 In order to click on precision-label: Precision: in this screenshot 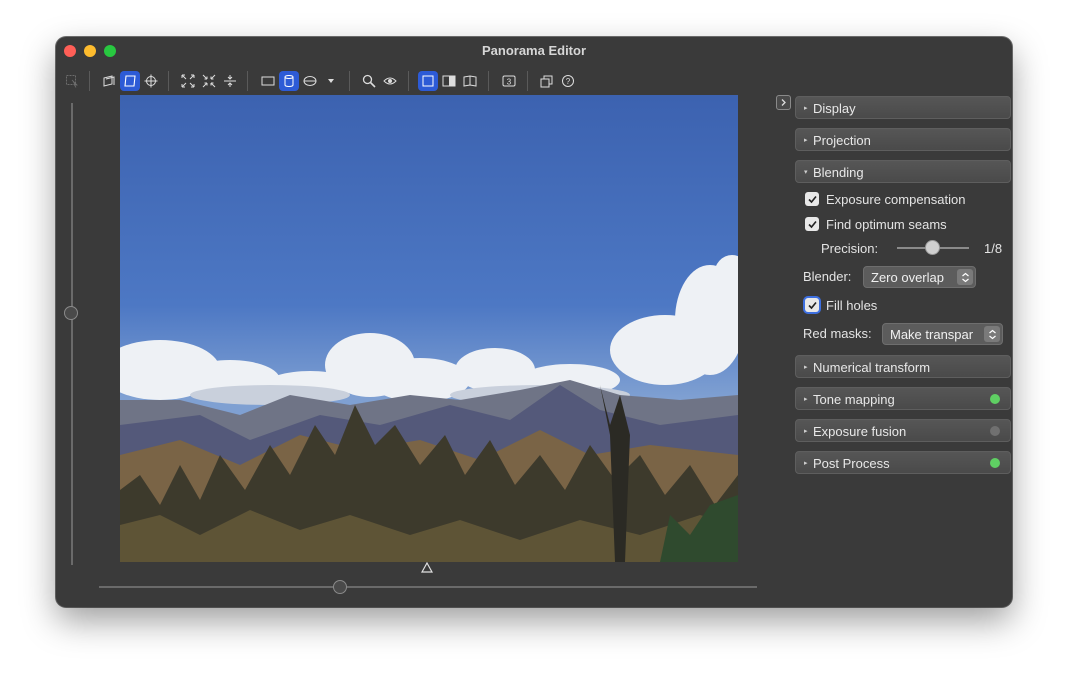, I will do `click(850, 248)`.